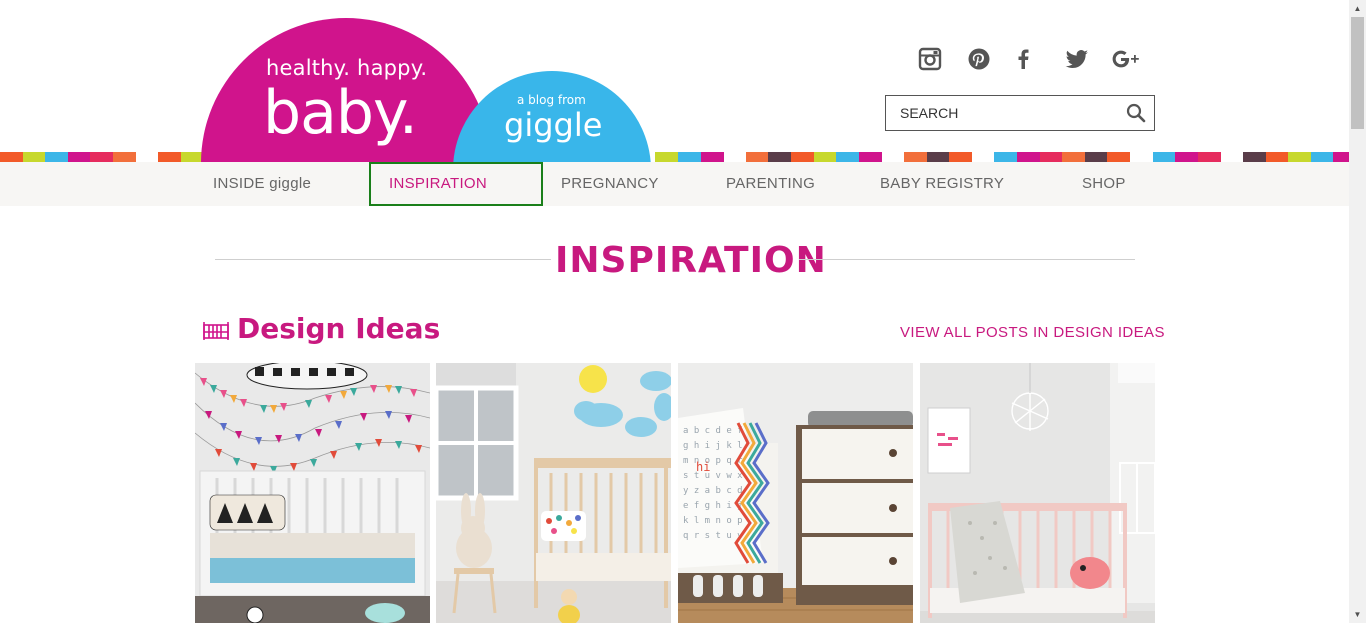 The image size is (1366, 623). I want to click on facebook-icon, so click(1024, 59).